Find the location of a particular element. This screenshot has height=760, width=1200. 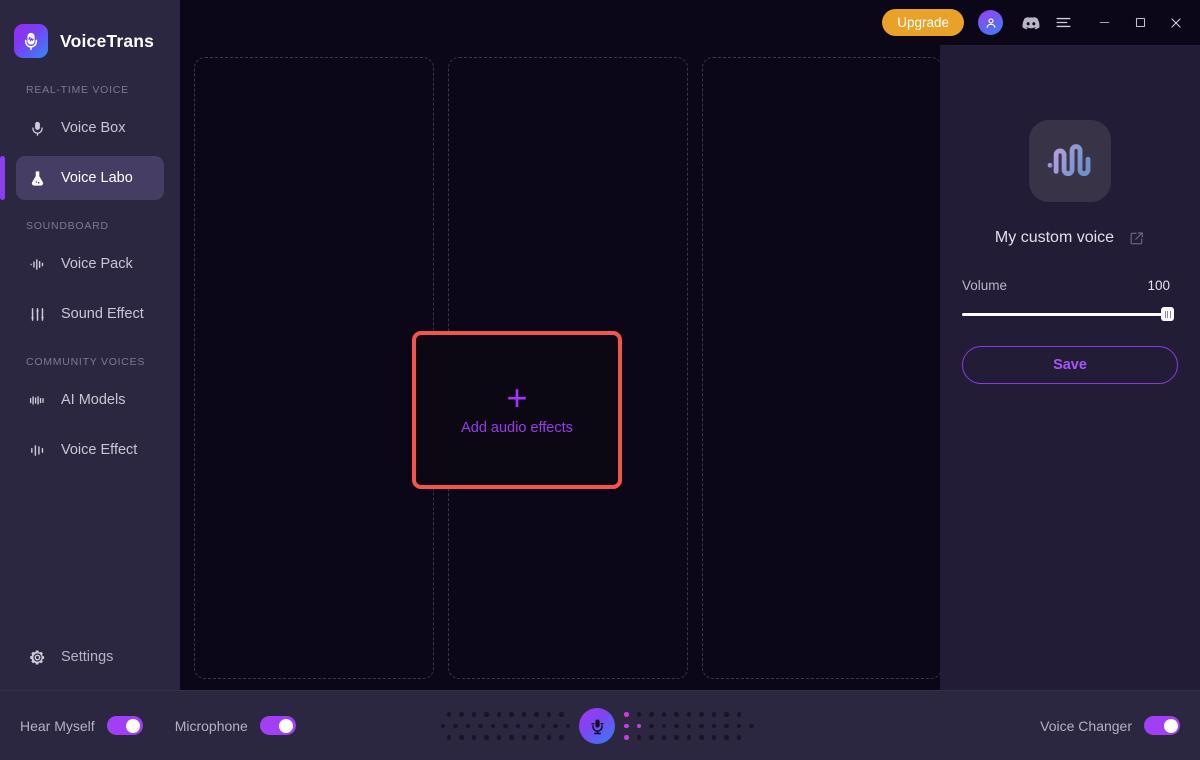

volume-label: Volume is located at coordinates (985, 285).